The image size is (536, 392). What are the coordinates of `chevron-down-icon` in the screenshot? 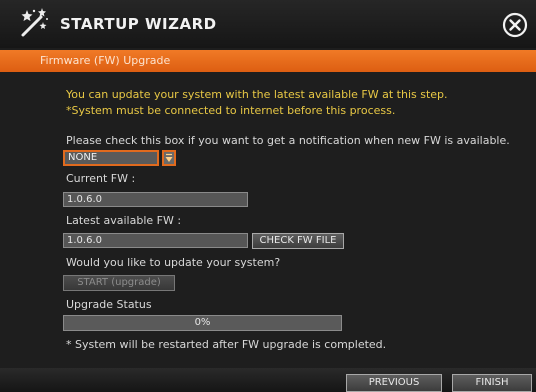 It's located at (169, 157).